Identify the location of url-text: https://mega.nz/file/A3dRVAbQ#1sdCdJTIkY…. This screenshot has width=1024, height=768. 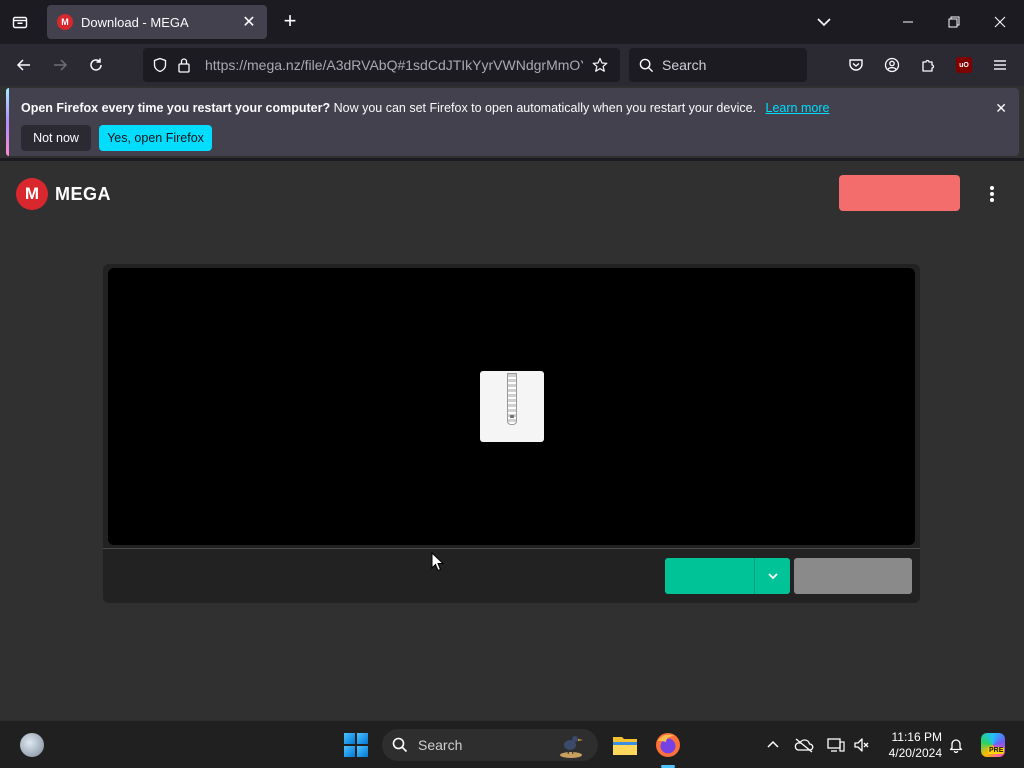
(394, 65).